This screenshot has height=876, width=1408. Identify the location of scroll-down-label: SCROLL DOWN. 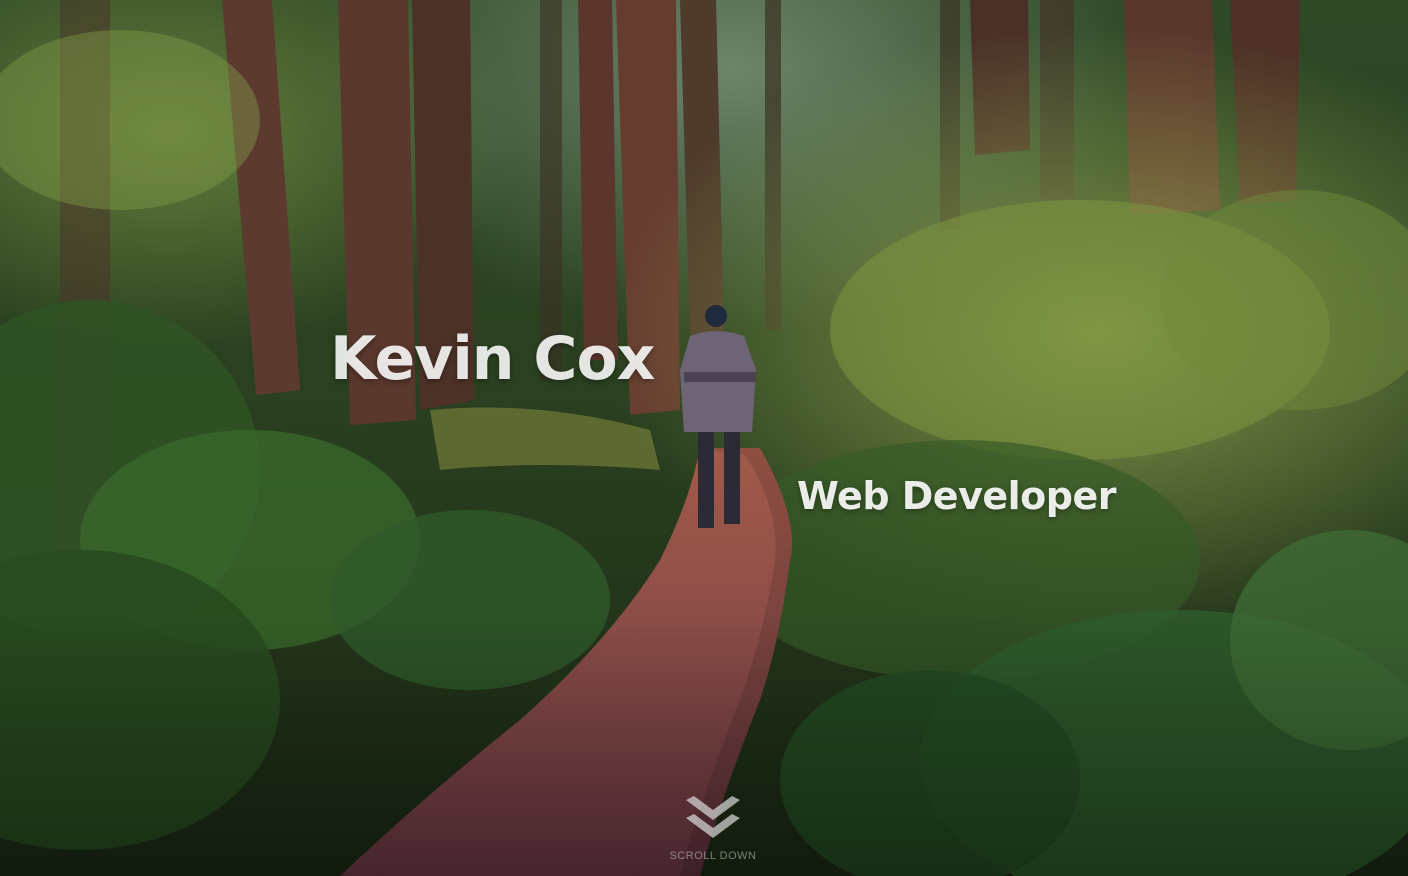
(713, 856).